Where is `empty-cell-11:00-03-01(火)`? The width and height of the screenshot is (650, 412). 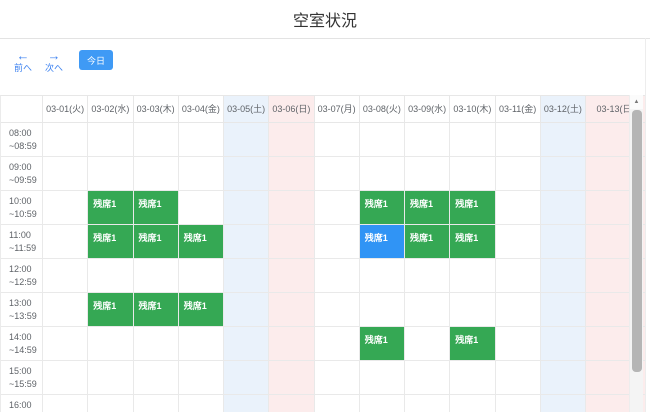
empty-cell-11:00-03-01(火) is located at coordinates (66, 242).